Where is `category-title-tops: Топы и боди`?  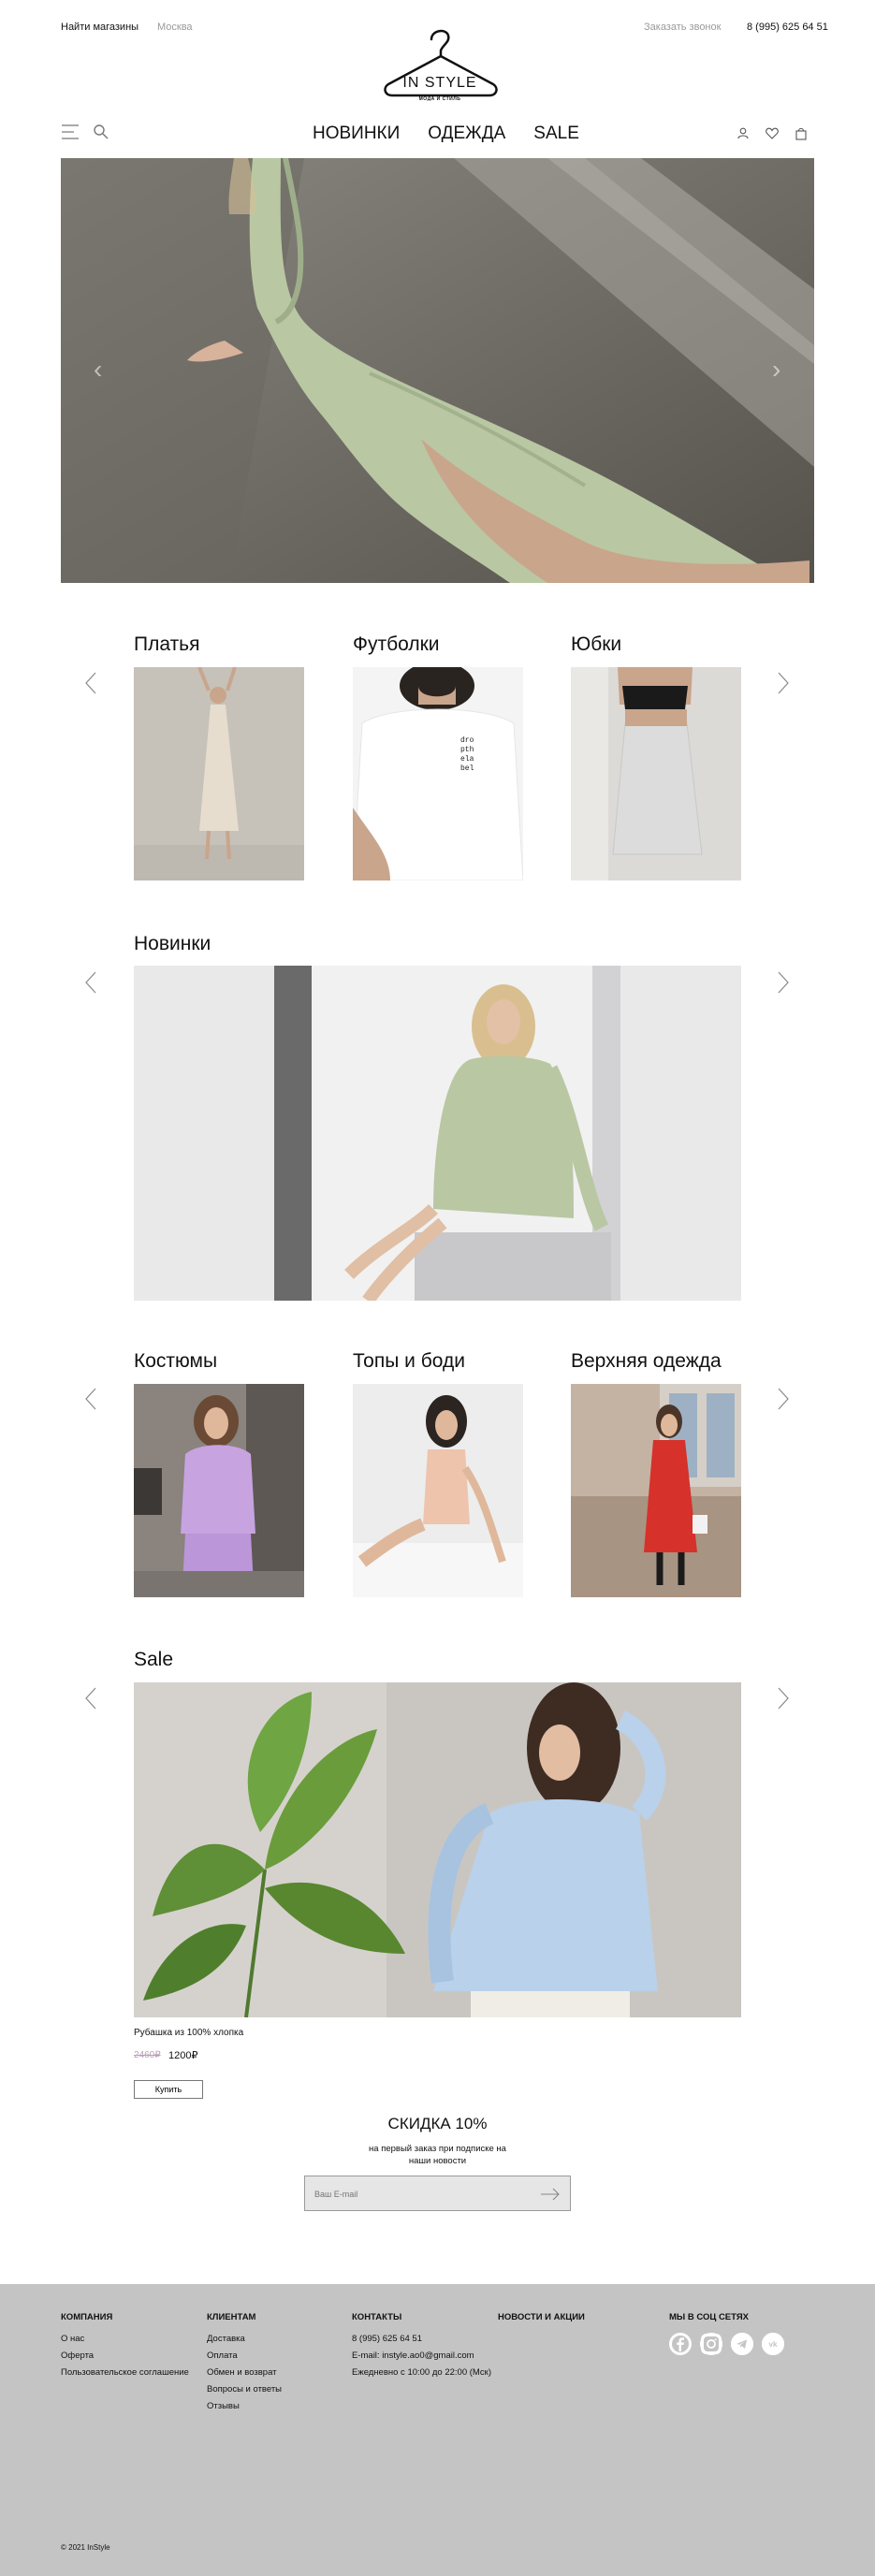 category-title-tops: Топы и боди is located at coordinates (409, 1361).